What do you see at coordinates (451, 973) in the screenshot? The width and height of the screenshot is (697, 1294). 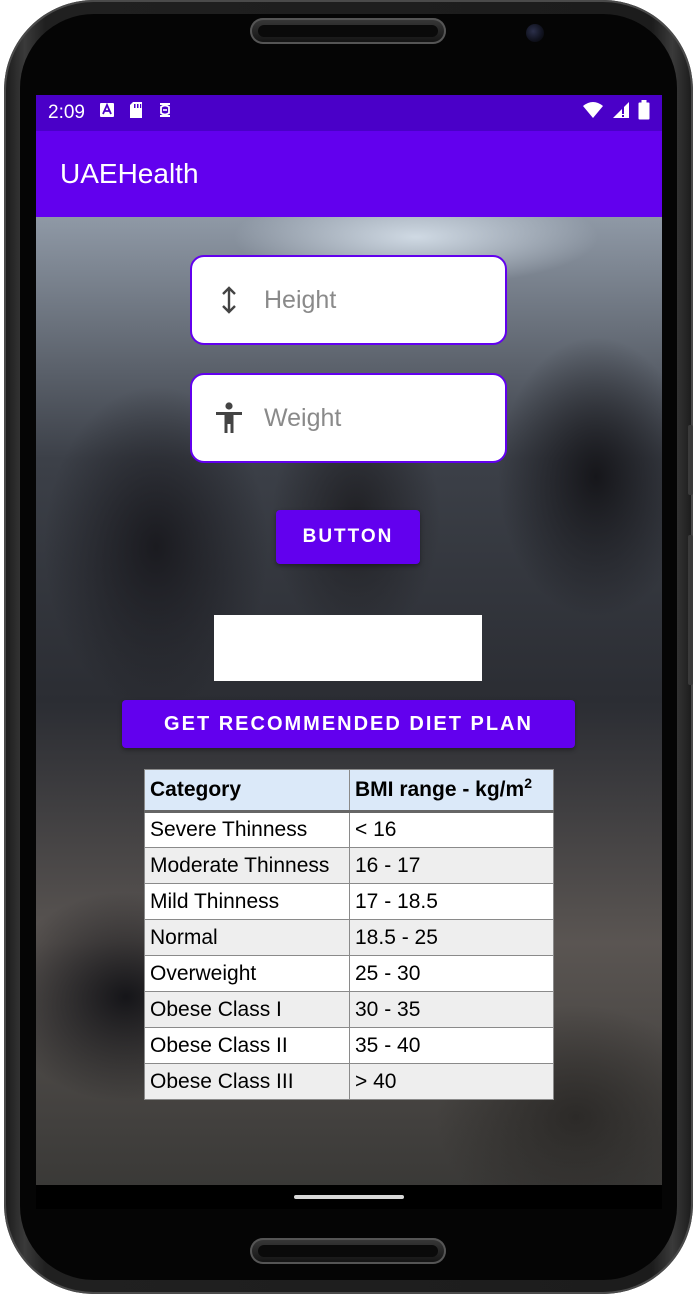 I see `row-range: 25 - 30` at bounding box center [451, 973].